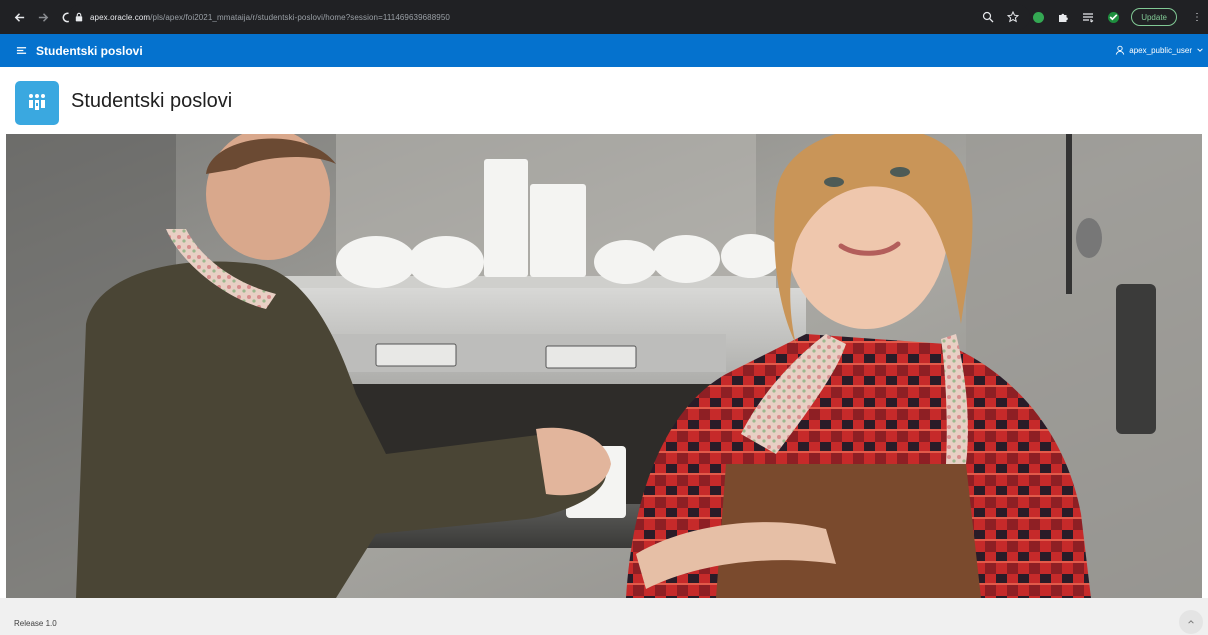 Image resolution: width=1208 pixels, height=635 pixels. Describe the element at coordinates (120, 17) in the screenshot. I see `url-host: apex.oracle.com` at that location.